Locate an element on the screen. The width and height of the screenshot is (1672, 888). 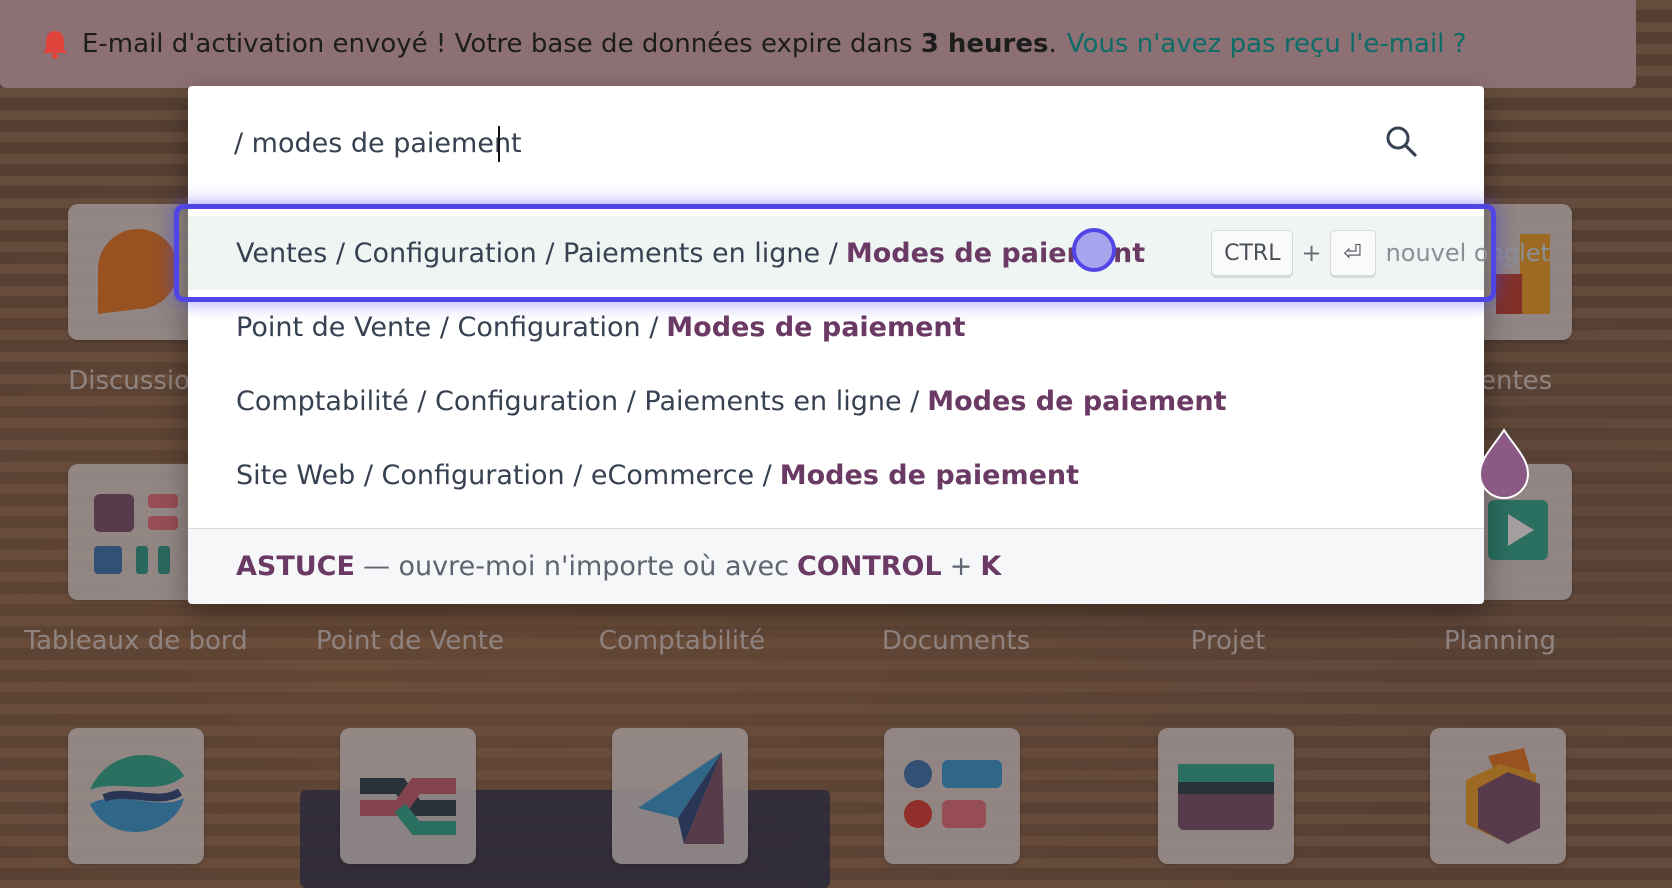
search-row is located at coordinates (836, 143).